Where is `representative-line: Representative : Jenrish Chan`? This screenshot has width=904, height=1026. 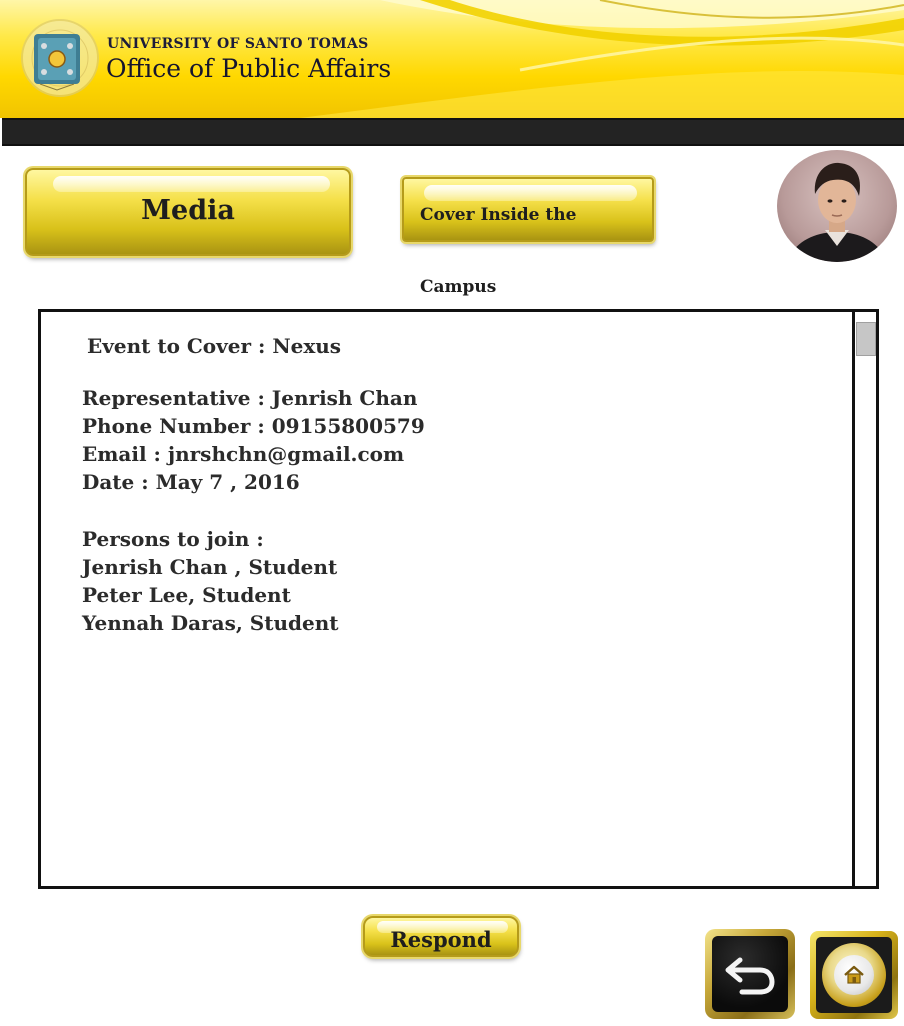 representative-line: Representative : Jenrish Chan is located at coordinates (250, 398).